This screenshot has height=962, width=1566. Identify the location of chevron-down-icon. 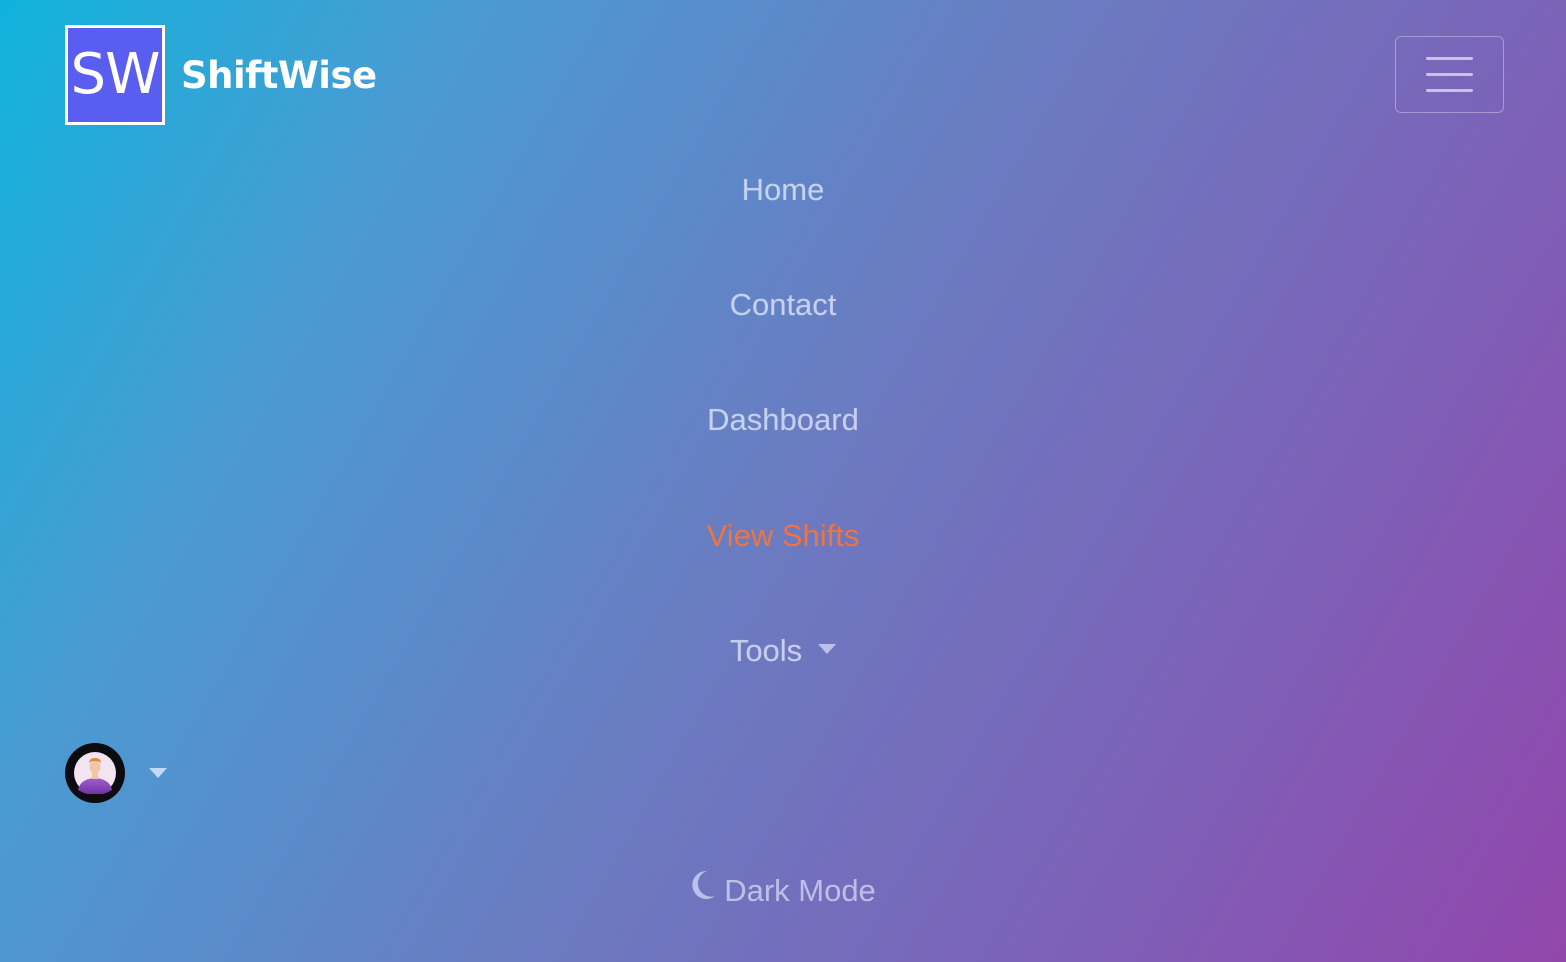
(827, 648).